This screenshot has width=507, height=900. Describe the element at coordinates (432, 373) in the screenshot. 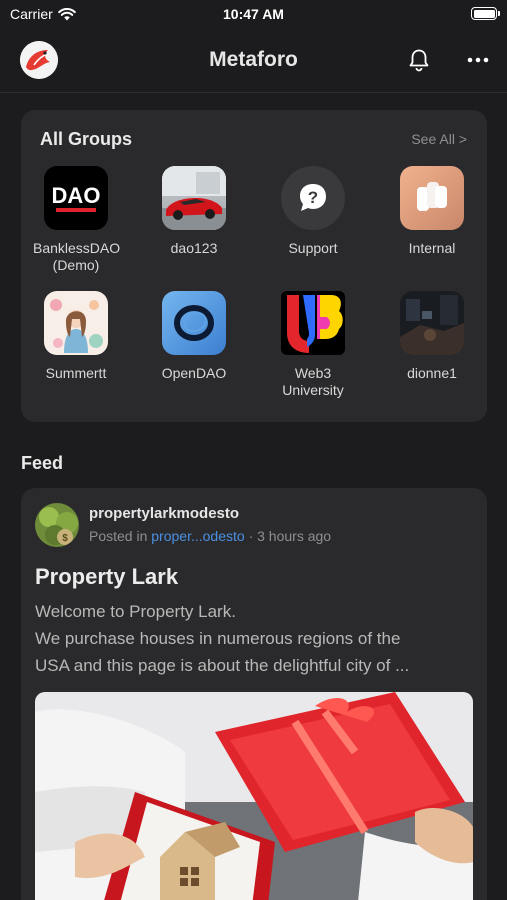

I see `group-label: dionne1` at that location.